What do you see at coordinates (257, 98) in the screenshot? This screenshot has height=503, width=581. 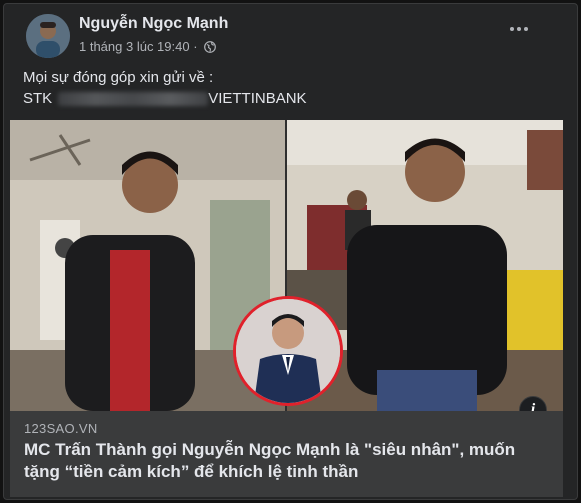 I see `bank-name: VIETTINBANK` at bounding box center [257, 98].